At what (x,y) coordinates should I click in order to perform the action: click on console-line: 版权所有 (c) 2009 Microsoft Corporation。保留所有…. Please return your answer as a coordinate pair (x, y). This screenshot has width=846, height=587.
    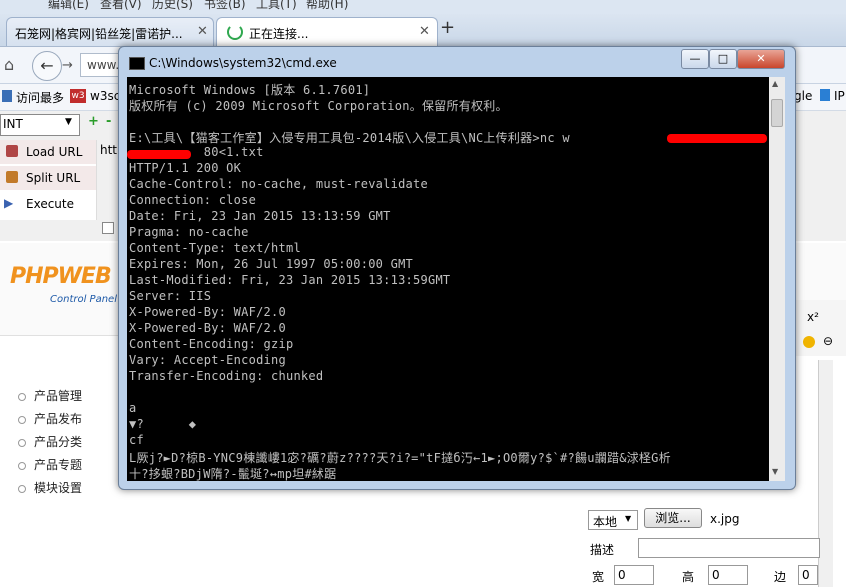
    Looking at the image, I should click on (318, 106).